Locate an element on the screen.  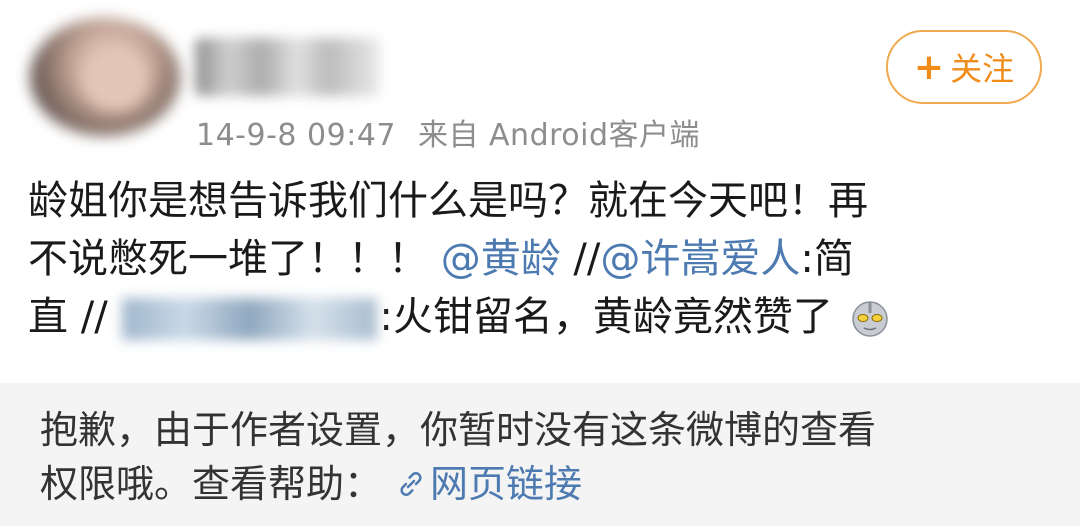
content-text: :简 is located at coordinates (827, 259).